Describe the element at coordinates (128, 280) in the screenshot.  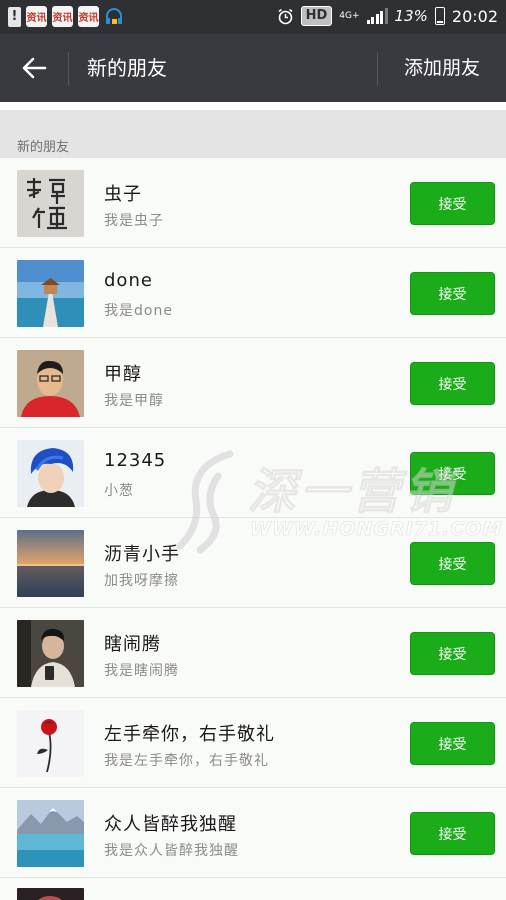
I see `friend-name: done` at that location.